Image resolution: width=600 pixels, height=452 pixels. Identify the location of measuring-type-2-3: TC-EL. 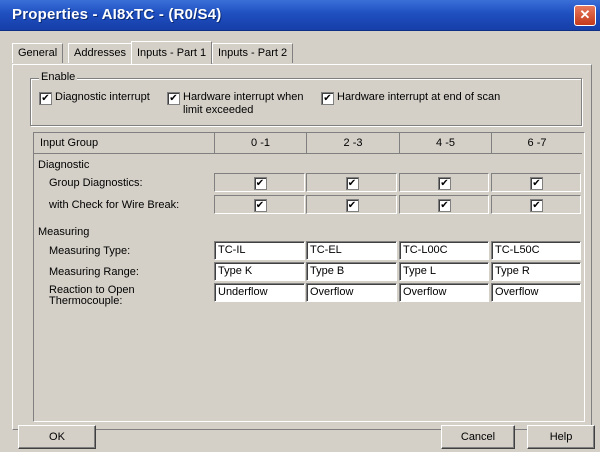
(351, 250).